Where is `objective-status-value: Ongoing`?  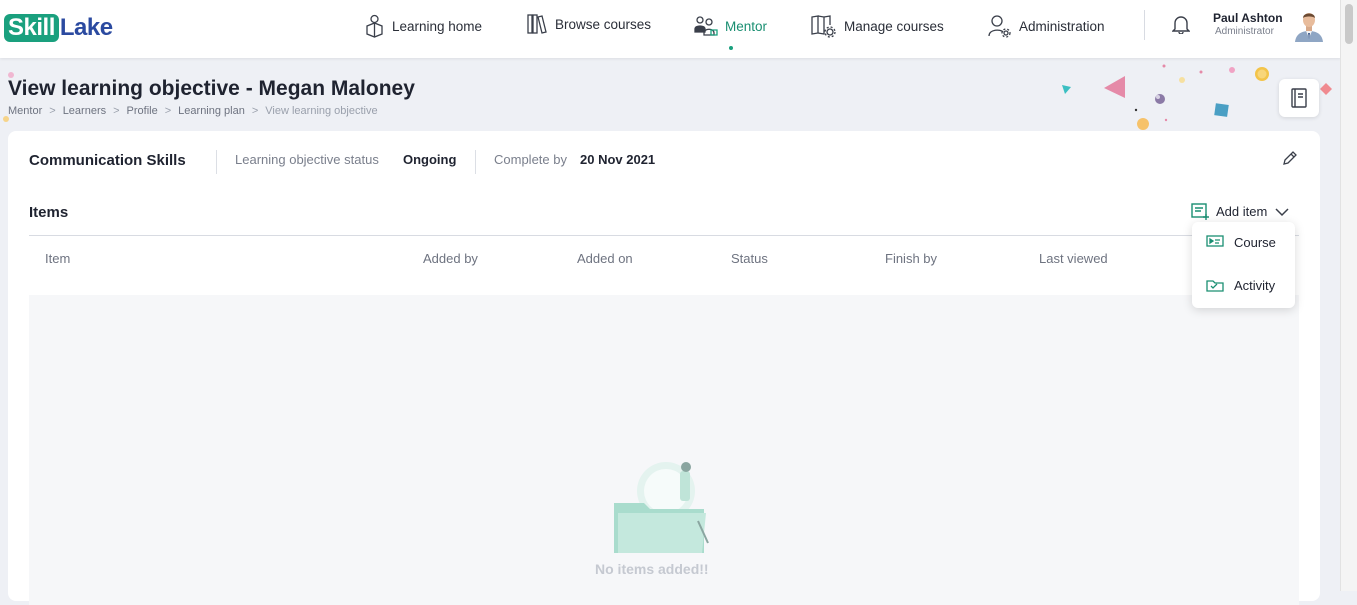
objective-status-value: Ongoing is located at coordinates (430, 159).